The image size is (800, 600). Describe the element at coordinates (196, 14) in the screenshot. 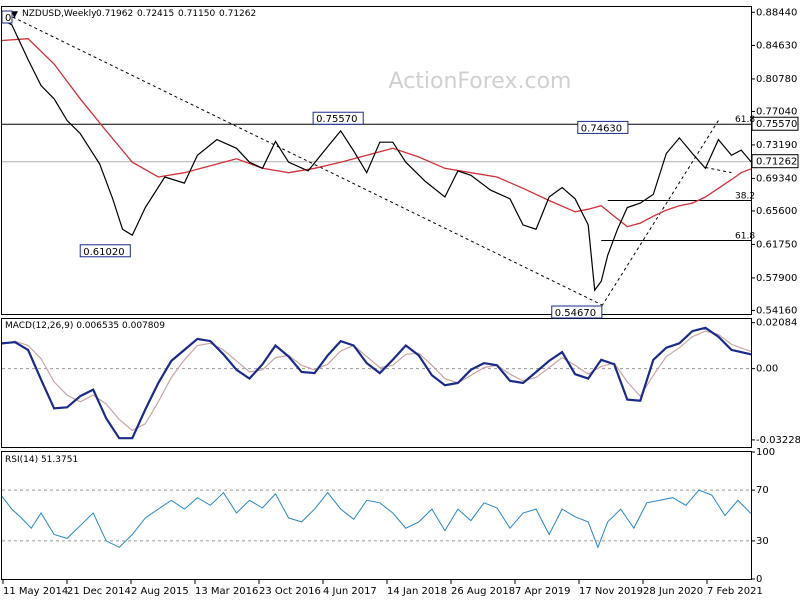

I see `ohlc-low: 0.71150` at that location.